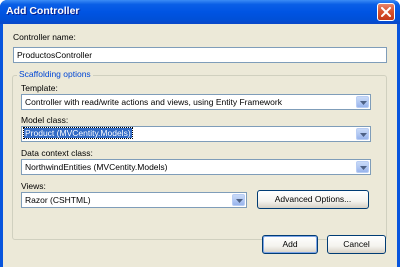 This screenshot has height=267, width=400. I want to click on data-context-class-value: NorthwindEntities (MVCentity.Models), so click(96, 167).